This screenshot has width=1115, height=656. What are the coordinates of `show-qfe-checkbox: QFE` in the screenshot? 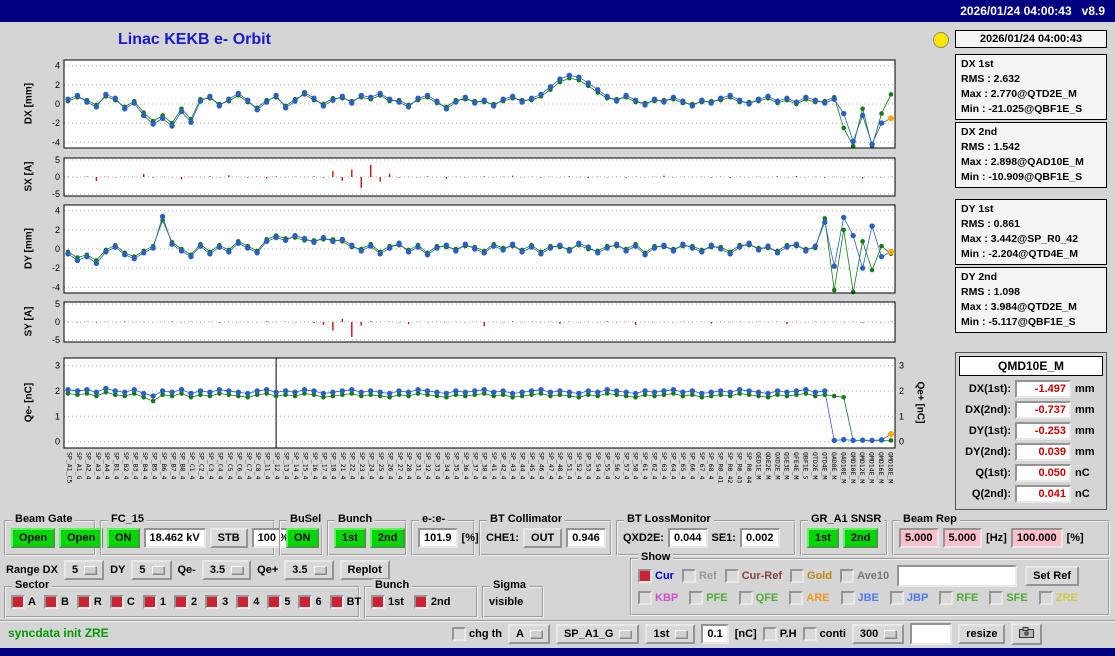 It's located at (758, 598).